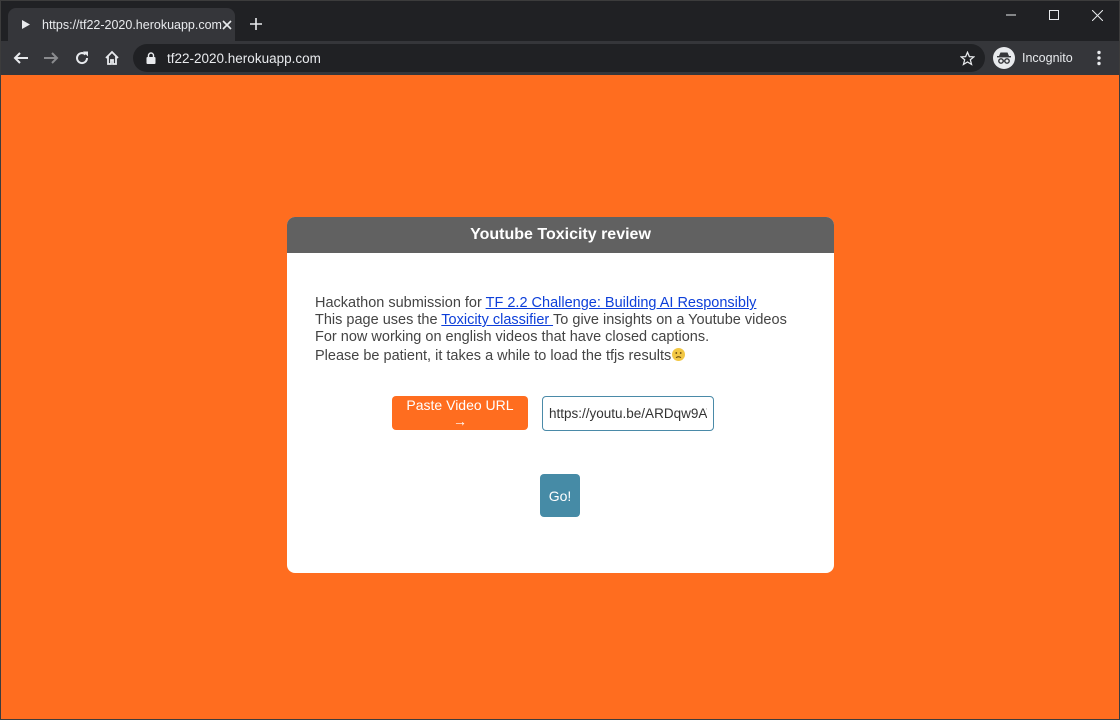  I want to click on new-tab-icon, so click(256, 24).